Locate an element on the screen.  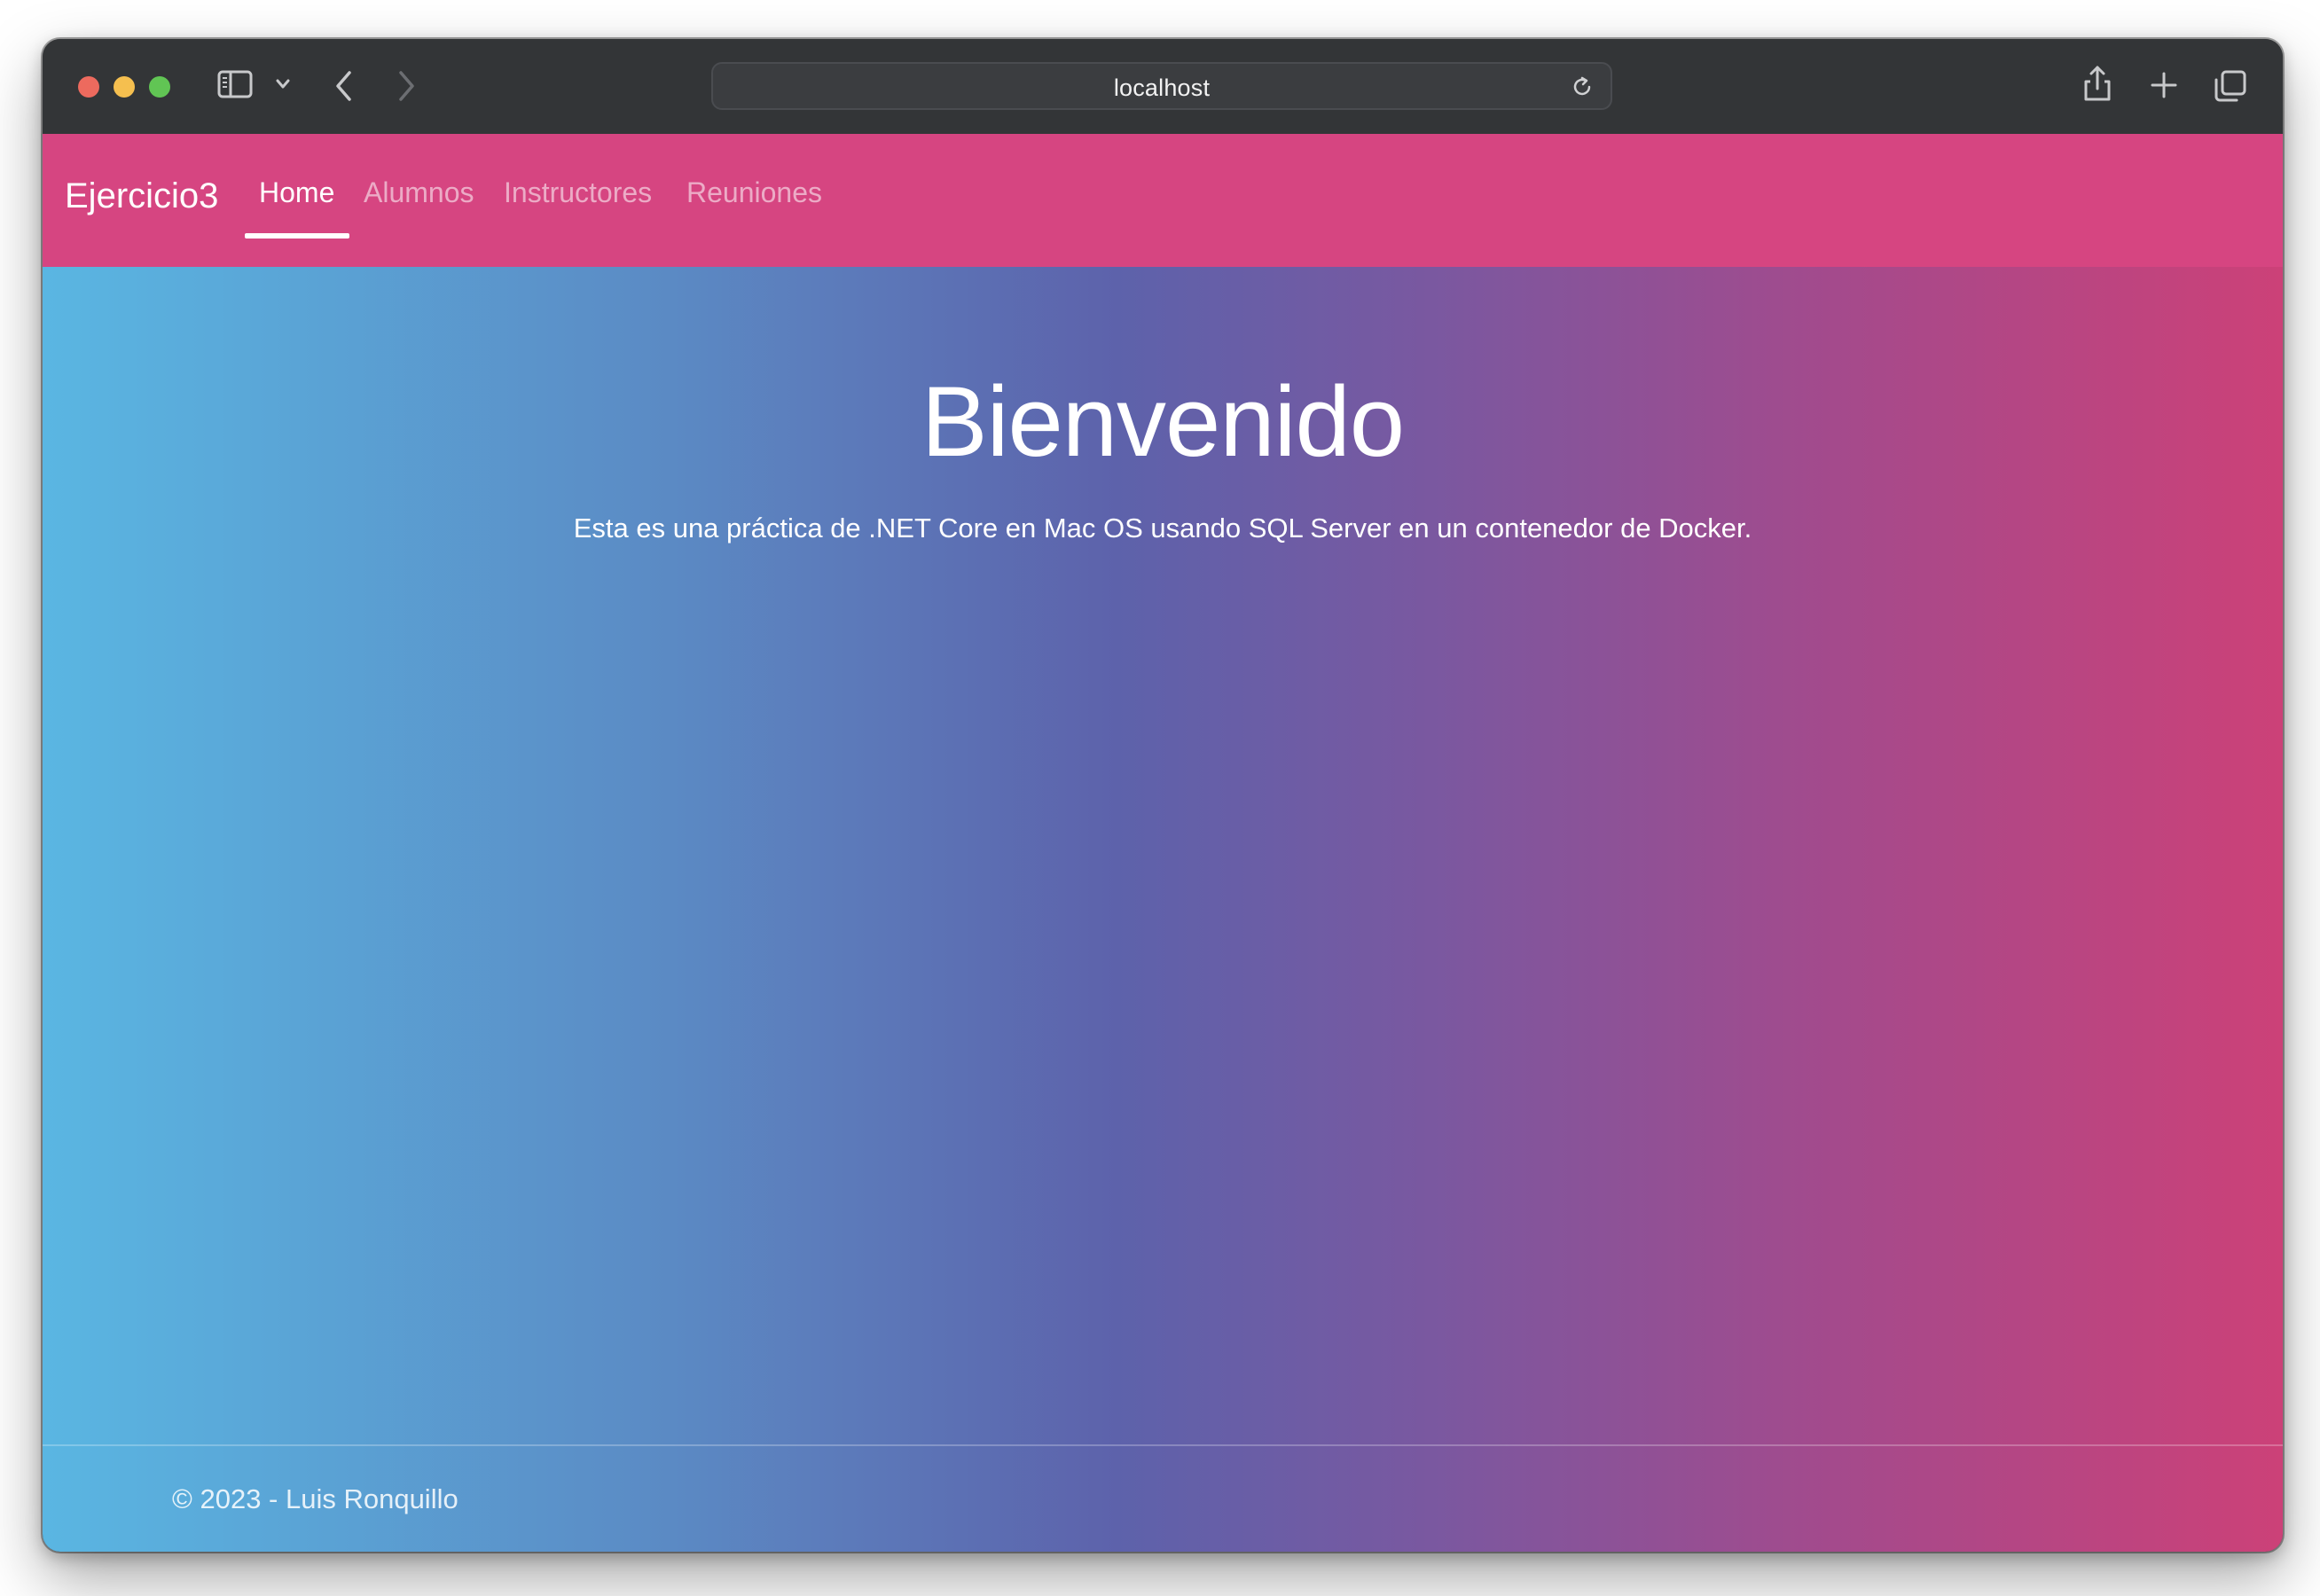
close-window-button is located at coordinates (88, 87).